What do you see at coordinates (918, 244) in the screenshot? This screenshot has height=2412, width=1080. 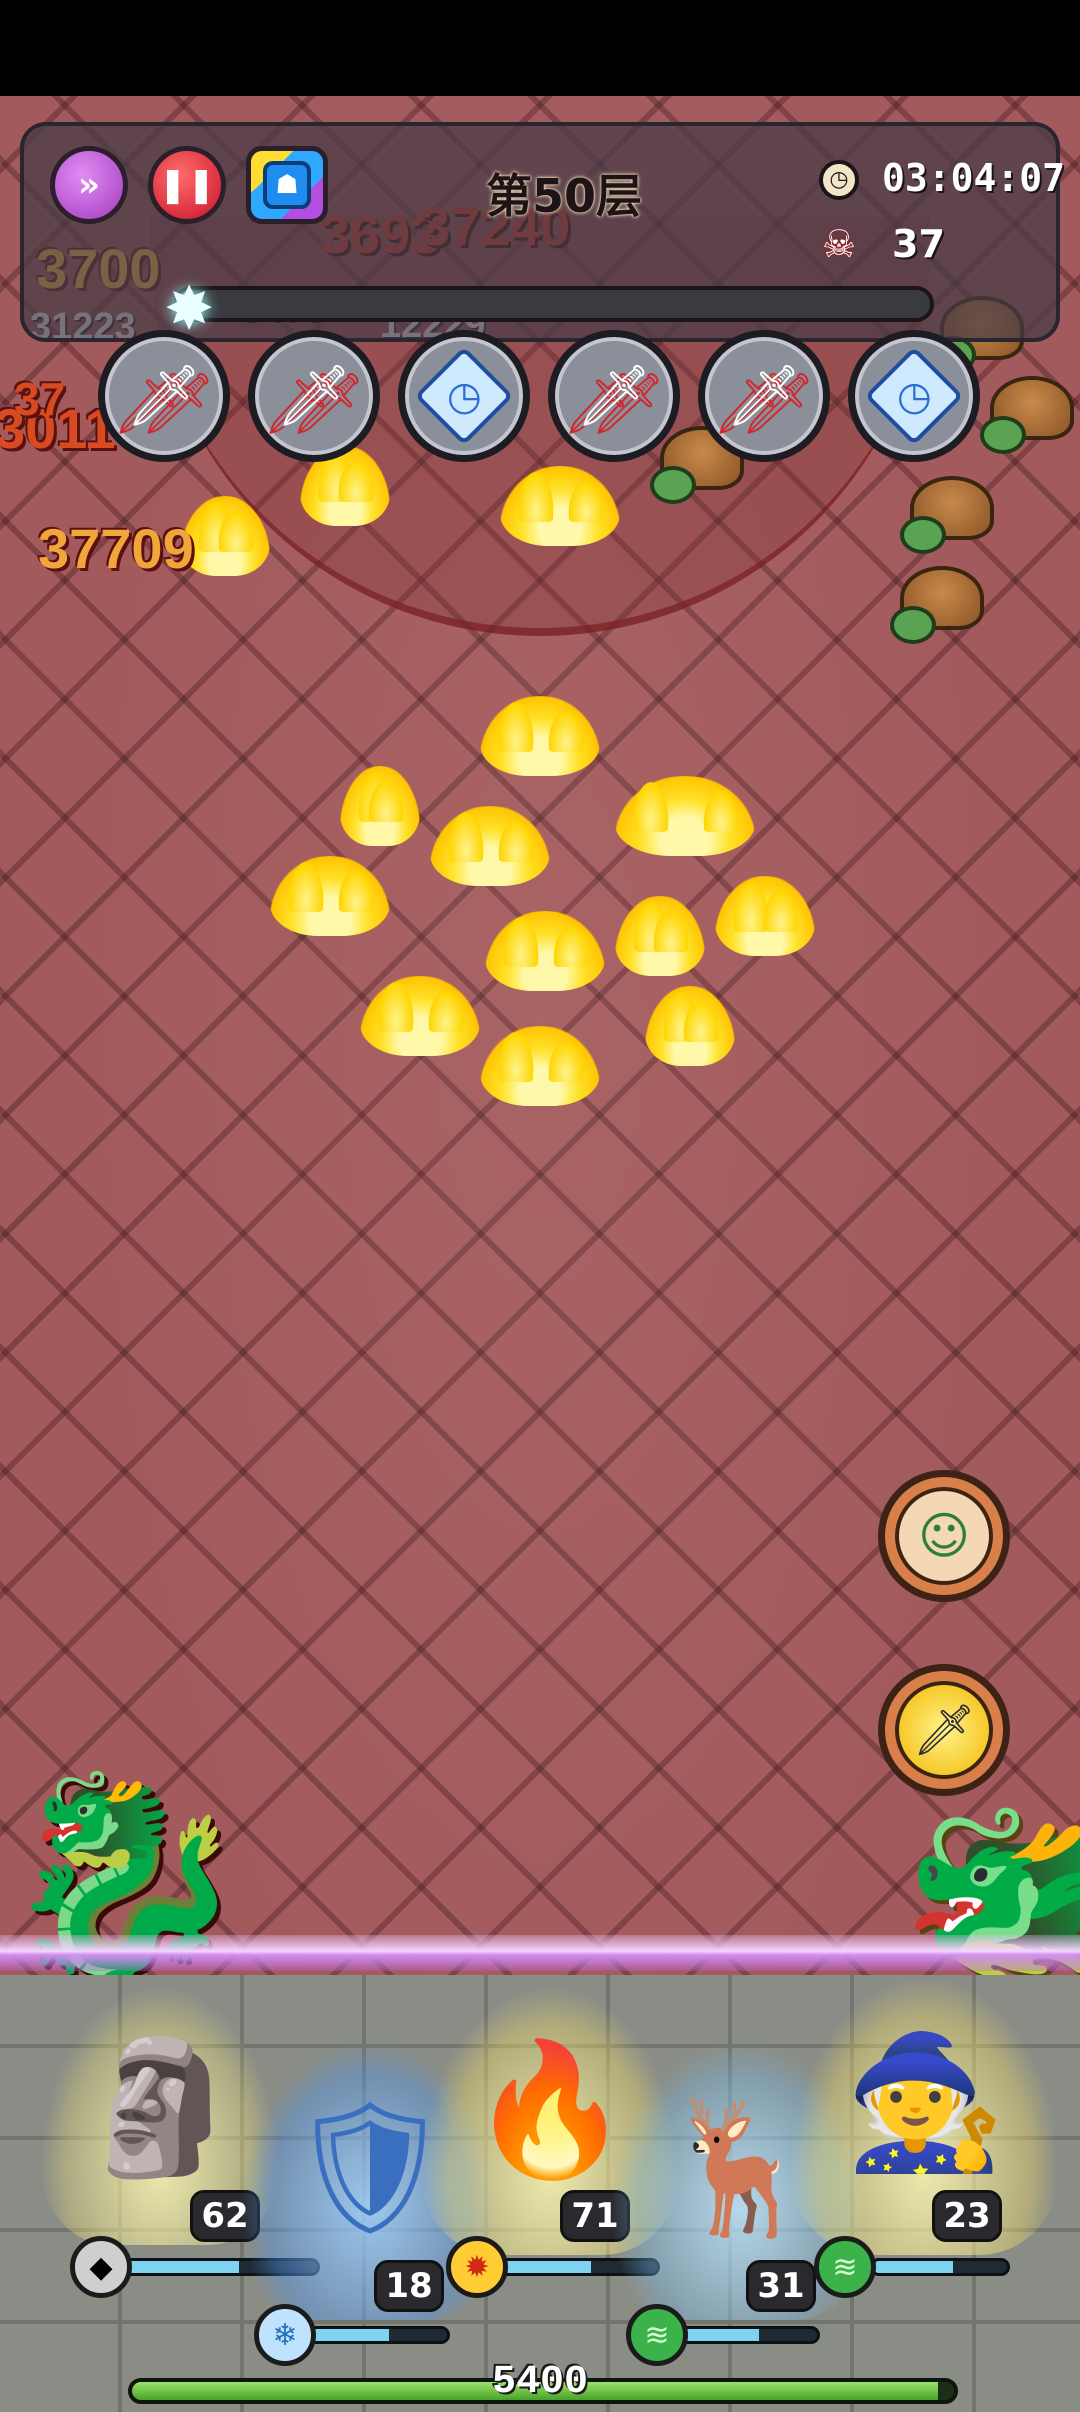 I see `kill-count: 37` at bounding box center [918, 244].